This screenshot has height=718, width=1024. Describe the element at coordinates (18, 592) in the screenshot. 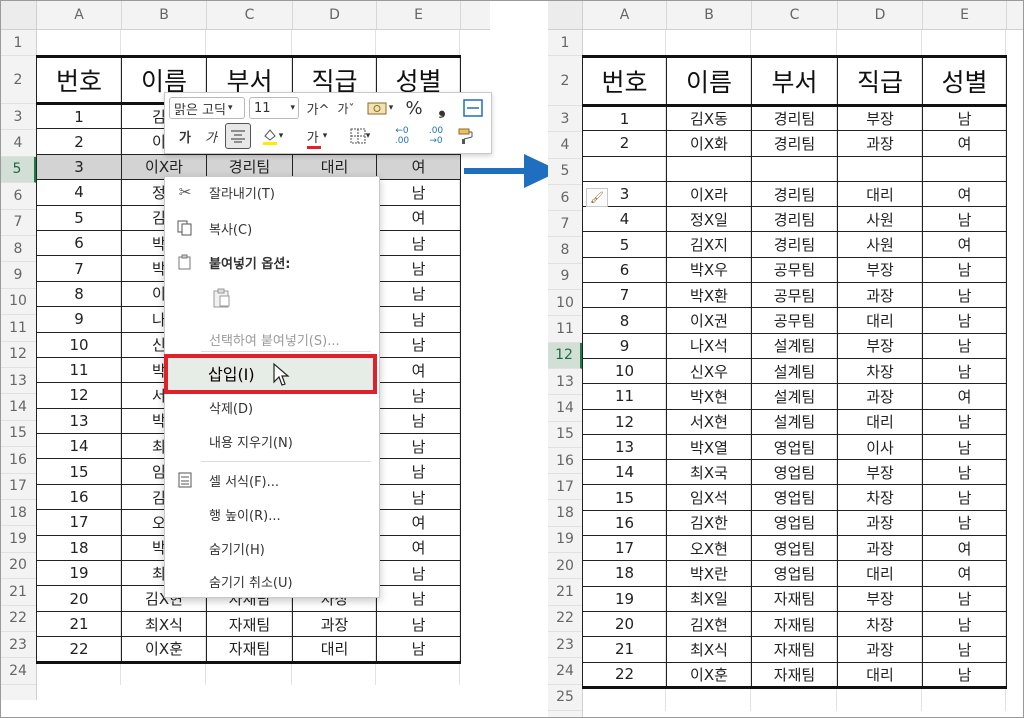

I see `row-header-21: 21` at that location.